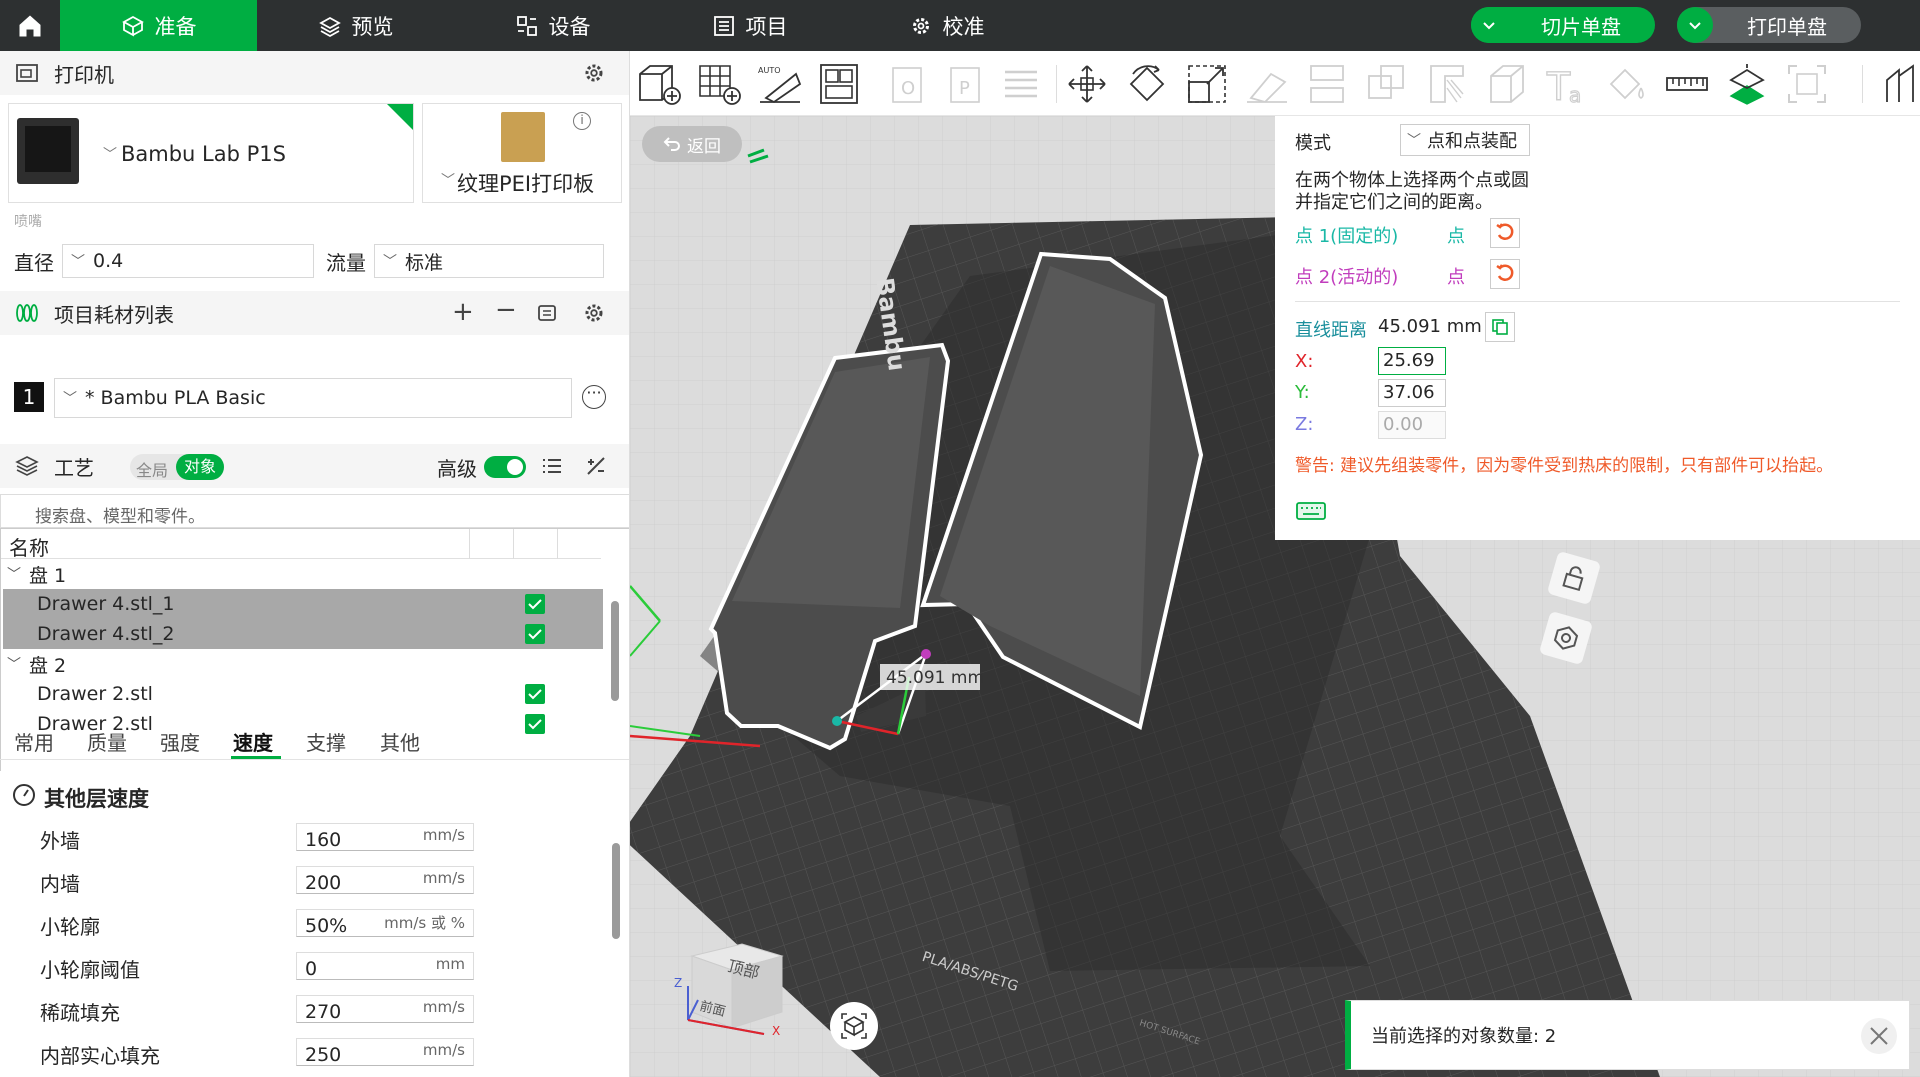 This screenshot has height=1077, width=1920. I want to click on cut-icon, so click(1327, 84).